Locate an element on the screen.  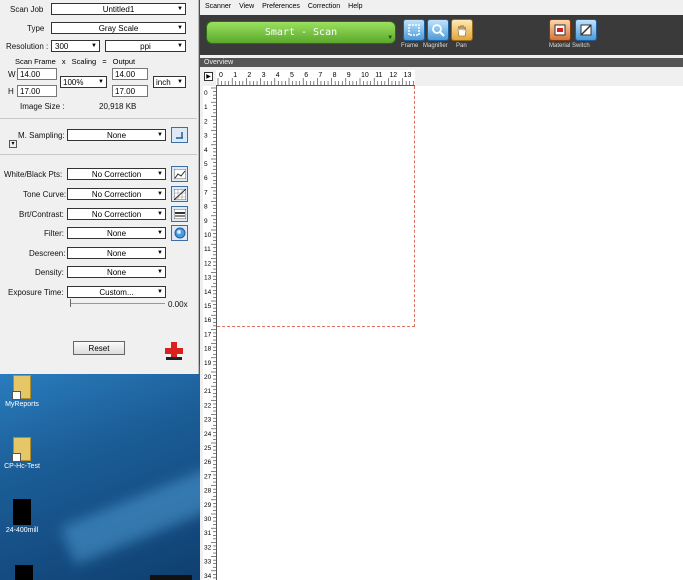
tone-curve-value: No Correction is located at coordinates (116, 194).